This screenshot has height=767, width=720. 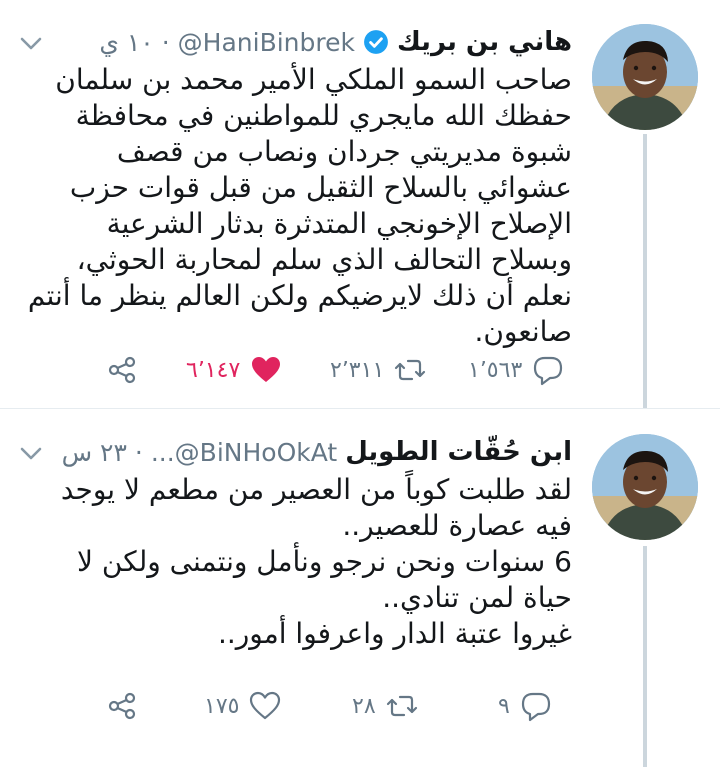 What do you see at coordinates (495, 370) in the screenshot?
I see `reply-count: ١٬٥٦٣` at bounding box center [495, 370].